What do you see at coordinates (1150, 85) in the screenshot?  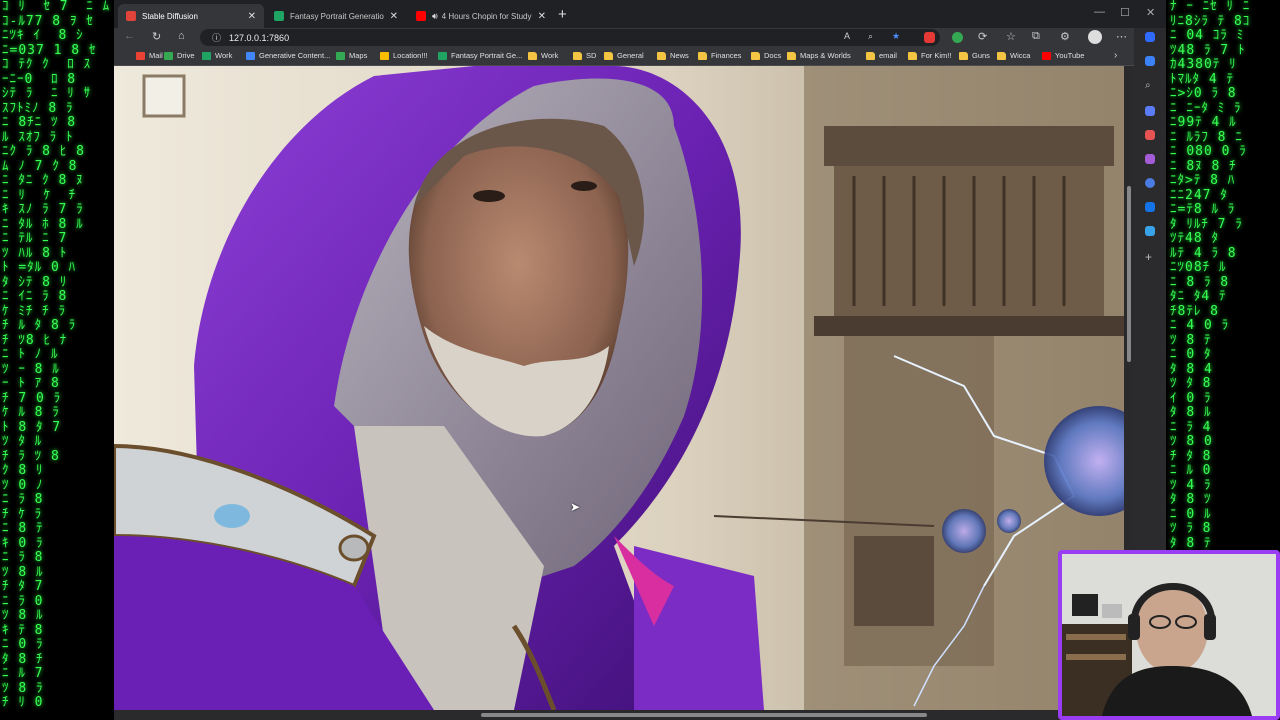 I see `search-icon: ⌕` at bounding box center [1150, 85].